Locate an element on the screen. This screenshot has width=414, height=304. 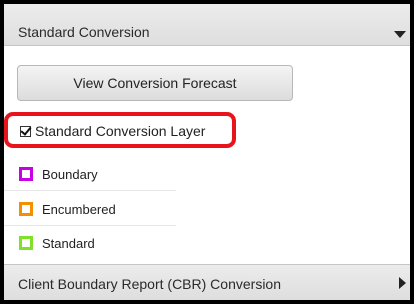
standard-conversion-layer-label: Standard Conversion Layer is located at coordinates (120, 131).